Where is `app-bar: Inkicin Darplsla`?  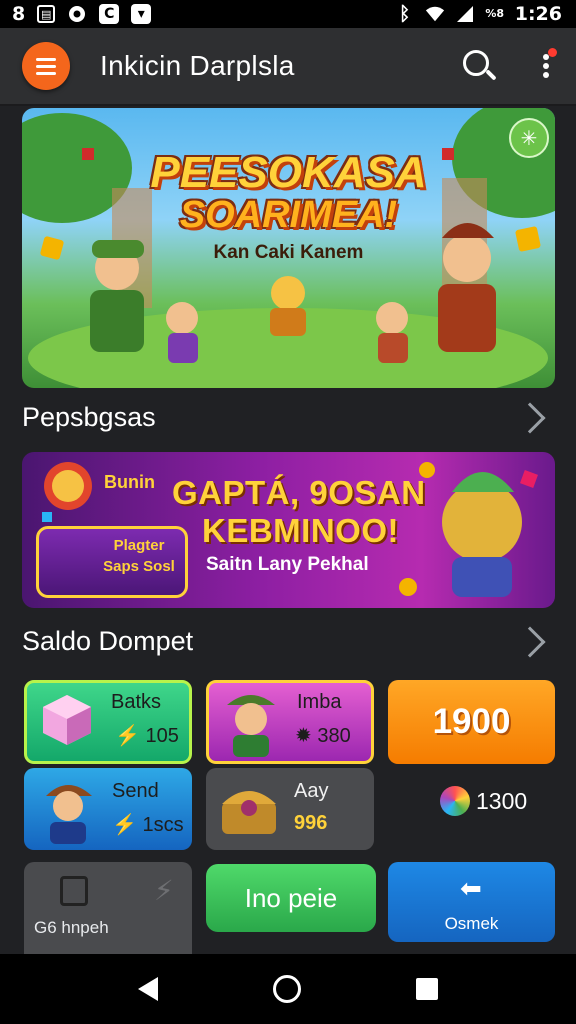 app-bar: Inkicin Darplsla is located at coordinates (288, 67).